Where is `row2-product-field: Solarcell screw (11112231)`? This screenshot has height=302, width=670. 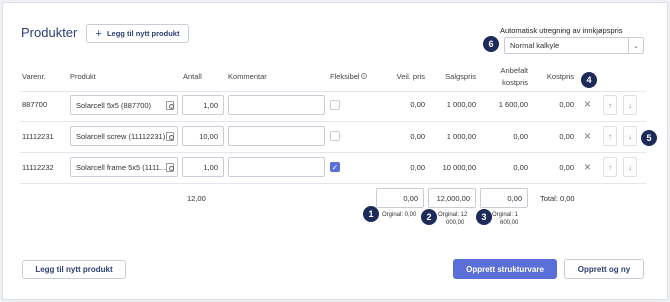 row2-product-field: Solarcell screw (11112231) is located at coordinates (124, 136).